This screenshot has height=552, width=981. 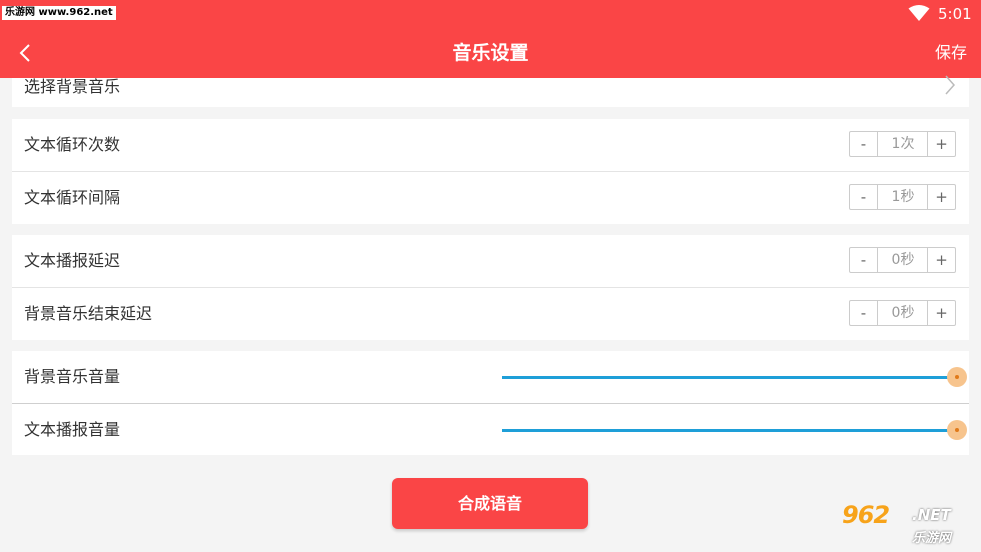 I want to click on status-time: 5:01, so click(x=955, y=14).